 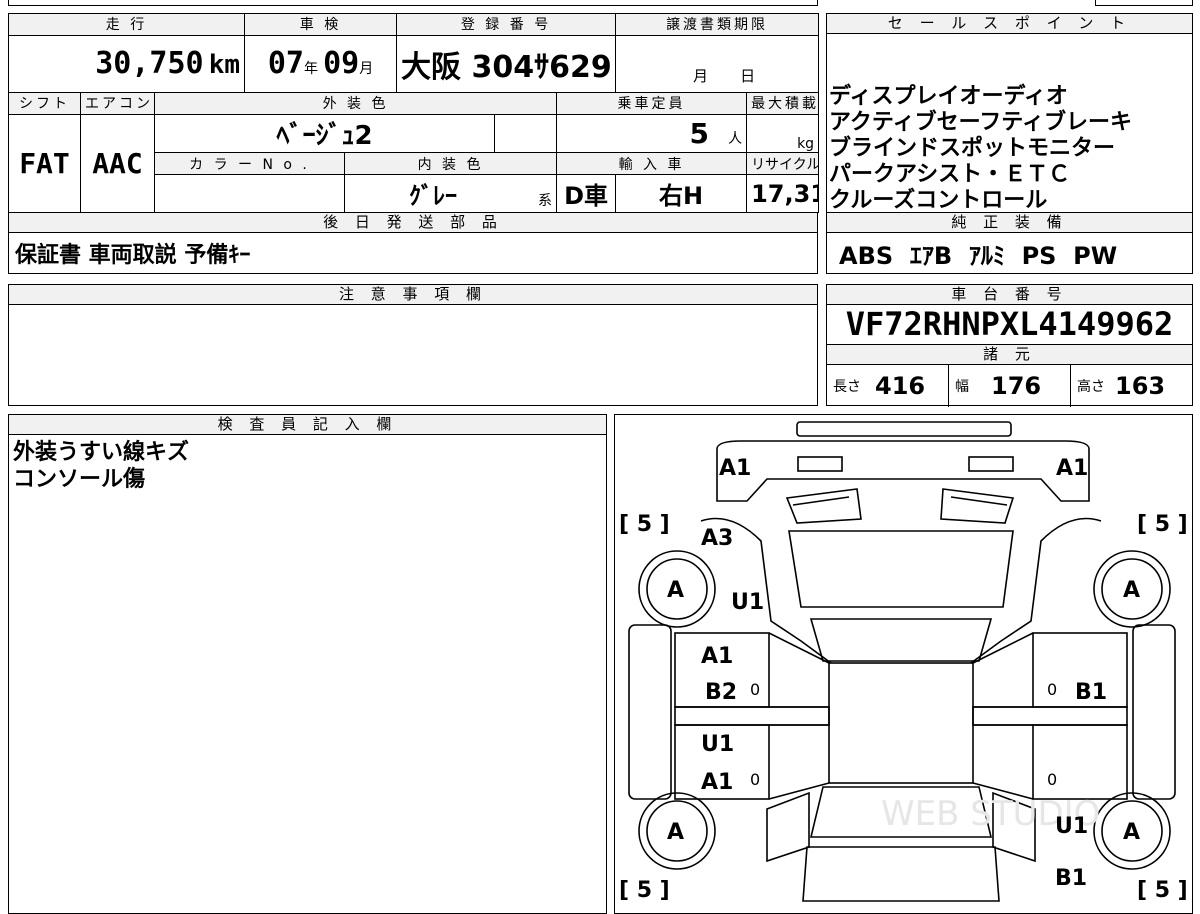 I want to click on tire-code-rear-left: A, so click(x=675, y=832).